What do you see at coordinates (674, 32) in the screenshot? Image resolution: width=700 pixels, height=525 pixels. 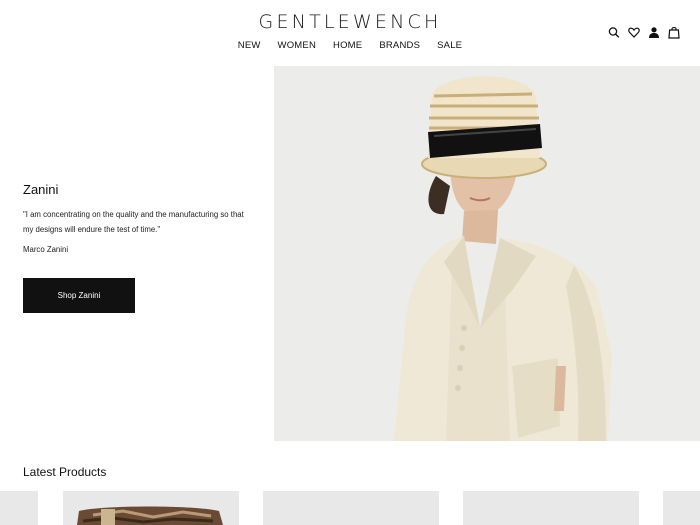 I see `bag-icon` at bounding box center [674, 32].